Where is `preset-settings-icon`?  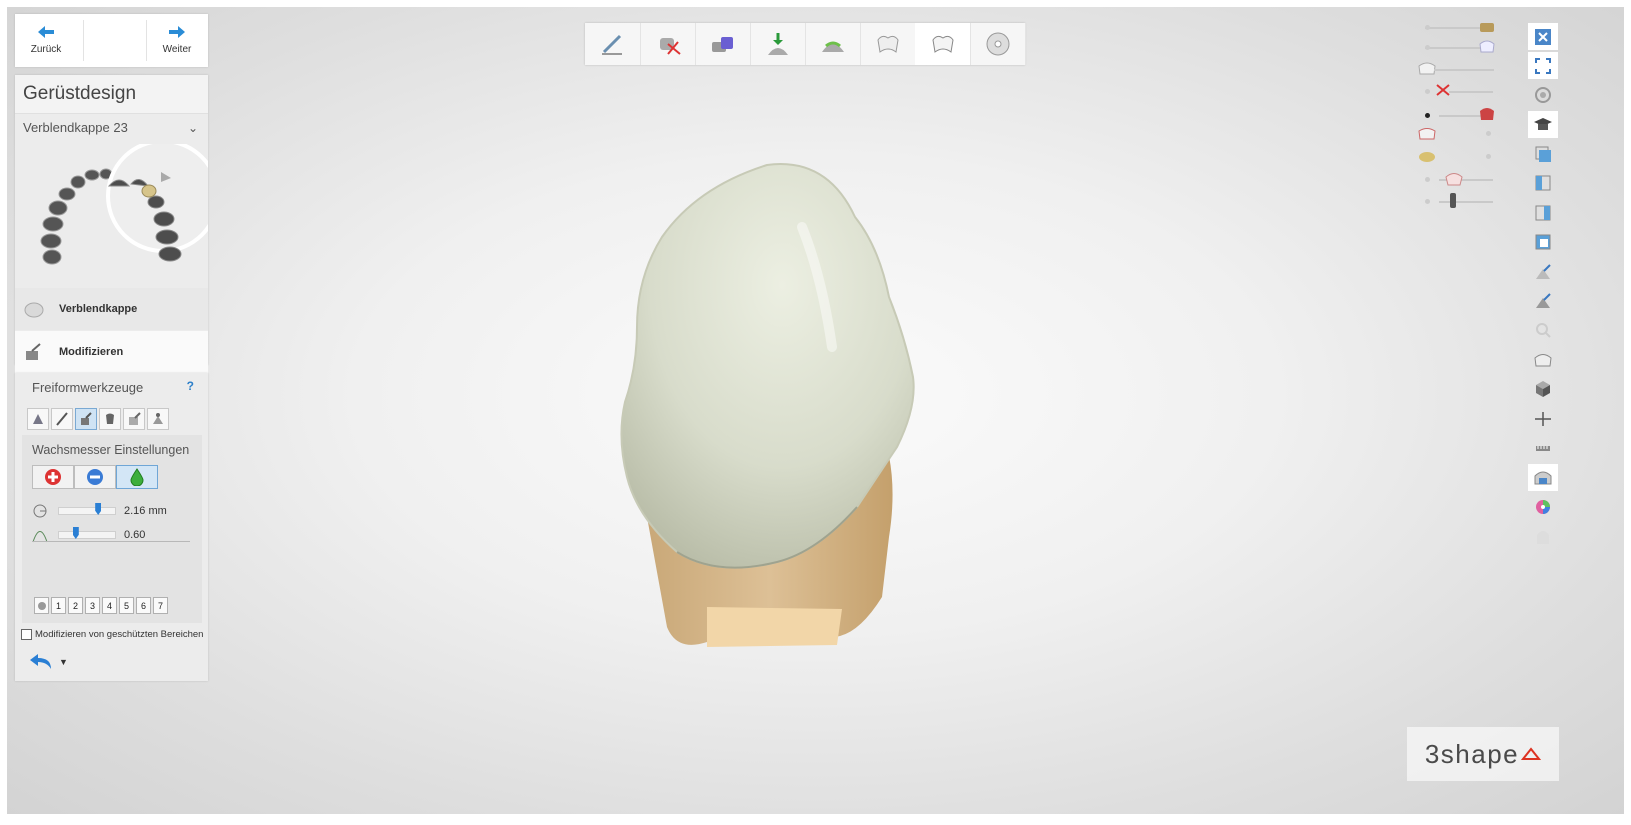
preset-settings-icon is located at coordinates (41, 605).